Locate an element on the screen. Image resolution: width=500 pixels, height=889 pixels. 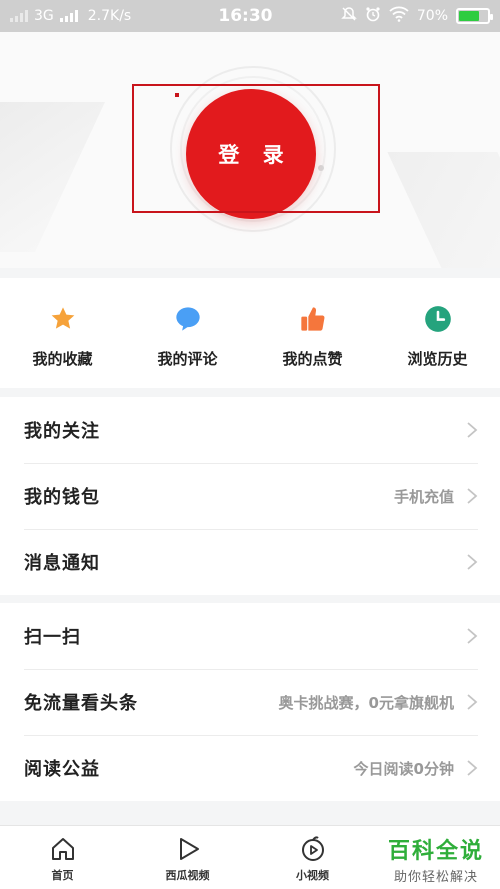
home-icon is located at coordinates (63, 849).